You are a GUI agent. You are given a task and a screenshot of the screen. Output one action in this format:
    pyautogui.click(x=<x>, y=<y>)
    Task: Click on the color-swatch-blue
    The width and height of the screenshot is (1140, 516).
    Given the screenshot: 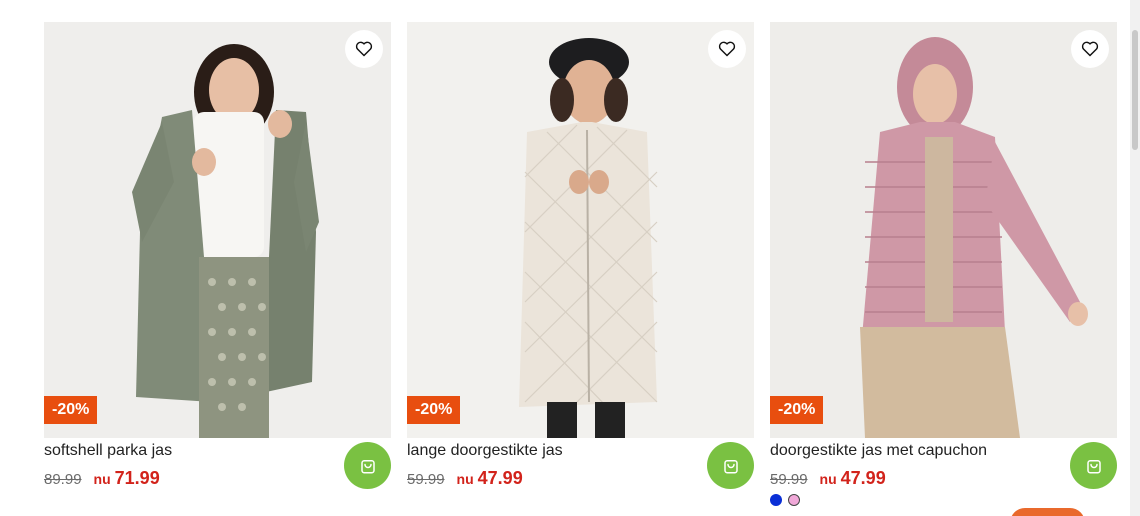 What is the action you would take?
    pyautogui.click(x=776, y=500)
    